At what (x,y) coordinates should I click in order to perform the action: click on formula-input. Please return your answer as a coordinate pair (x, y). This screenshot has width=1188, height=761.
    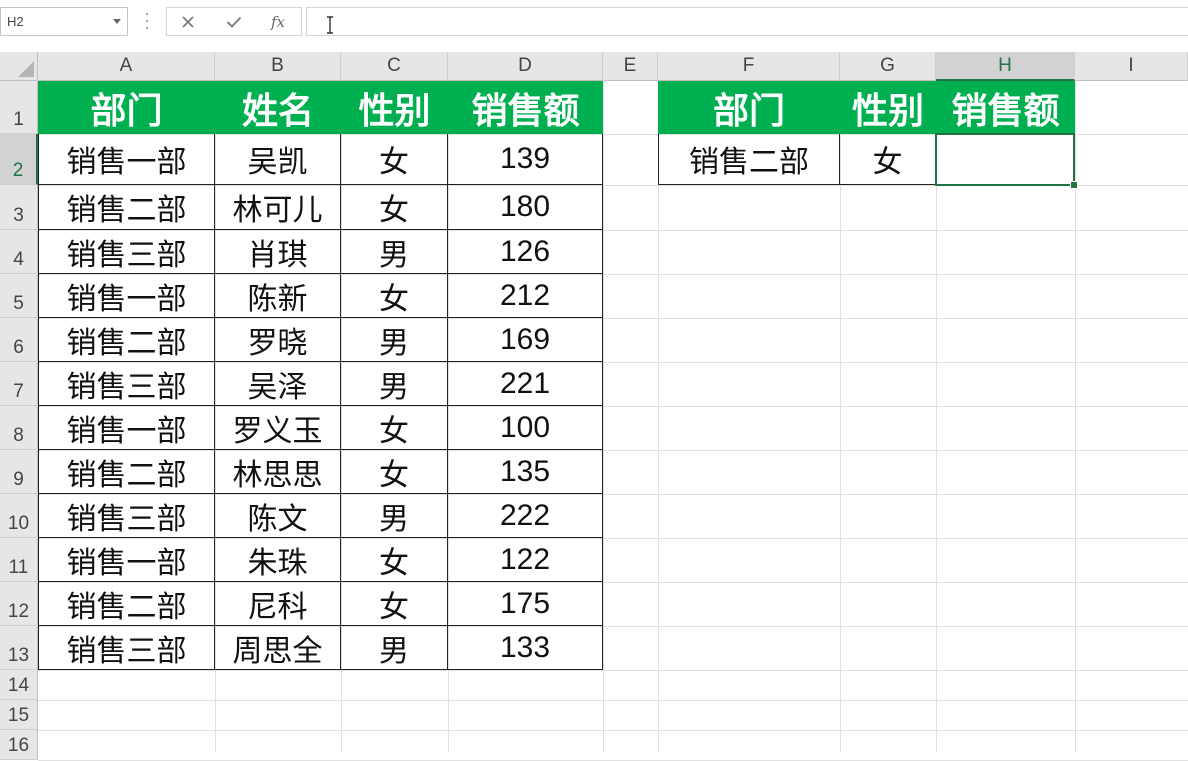
    Looking at the image, I should click on (747, 21).